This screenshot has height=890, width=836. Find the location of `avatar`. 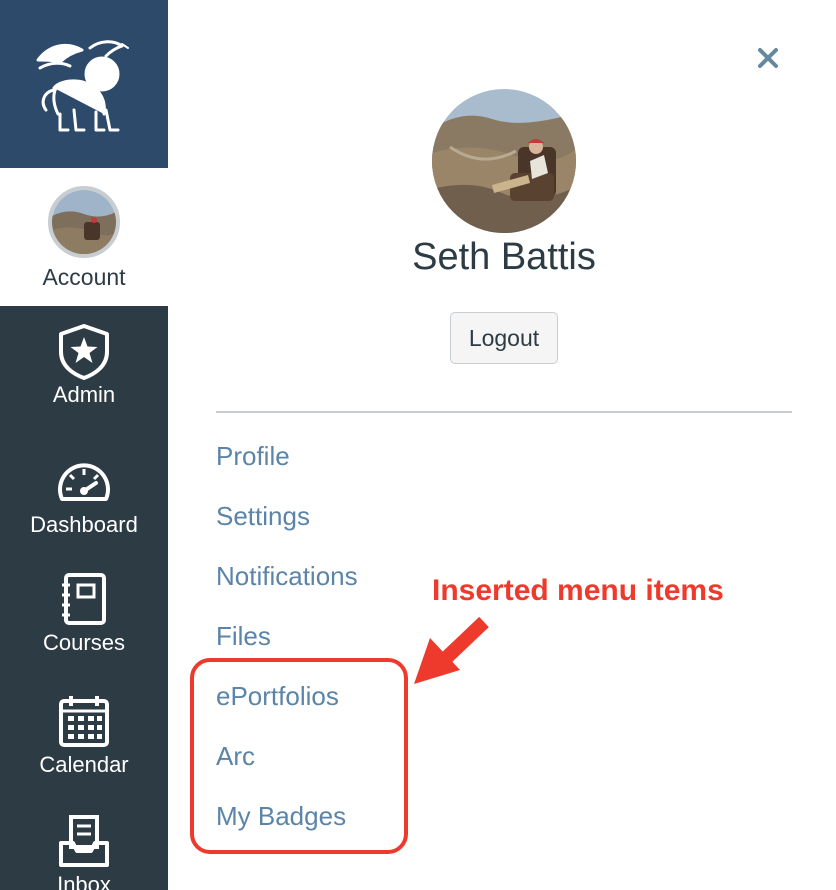

avatar is located at coordinates (84, 222).